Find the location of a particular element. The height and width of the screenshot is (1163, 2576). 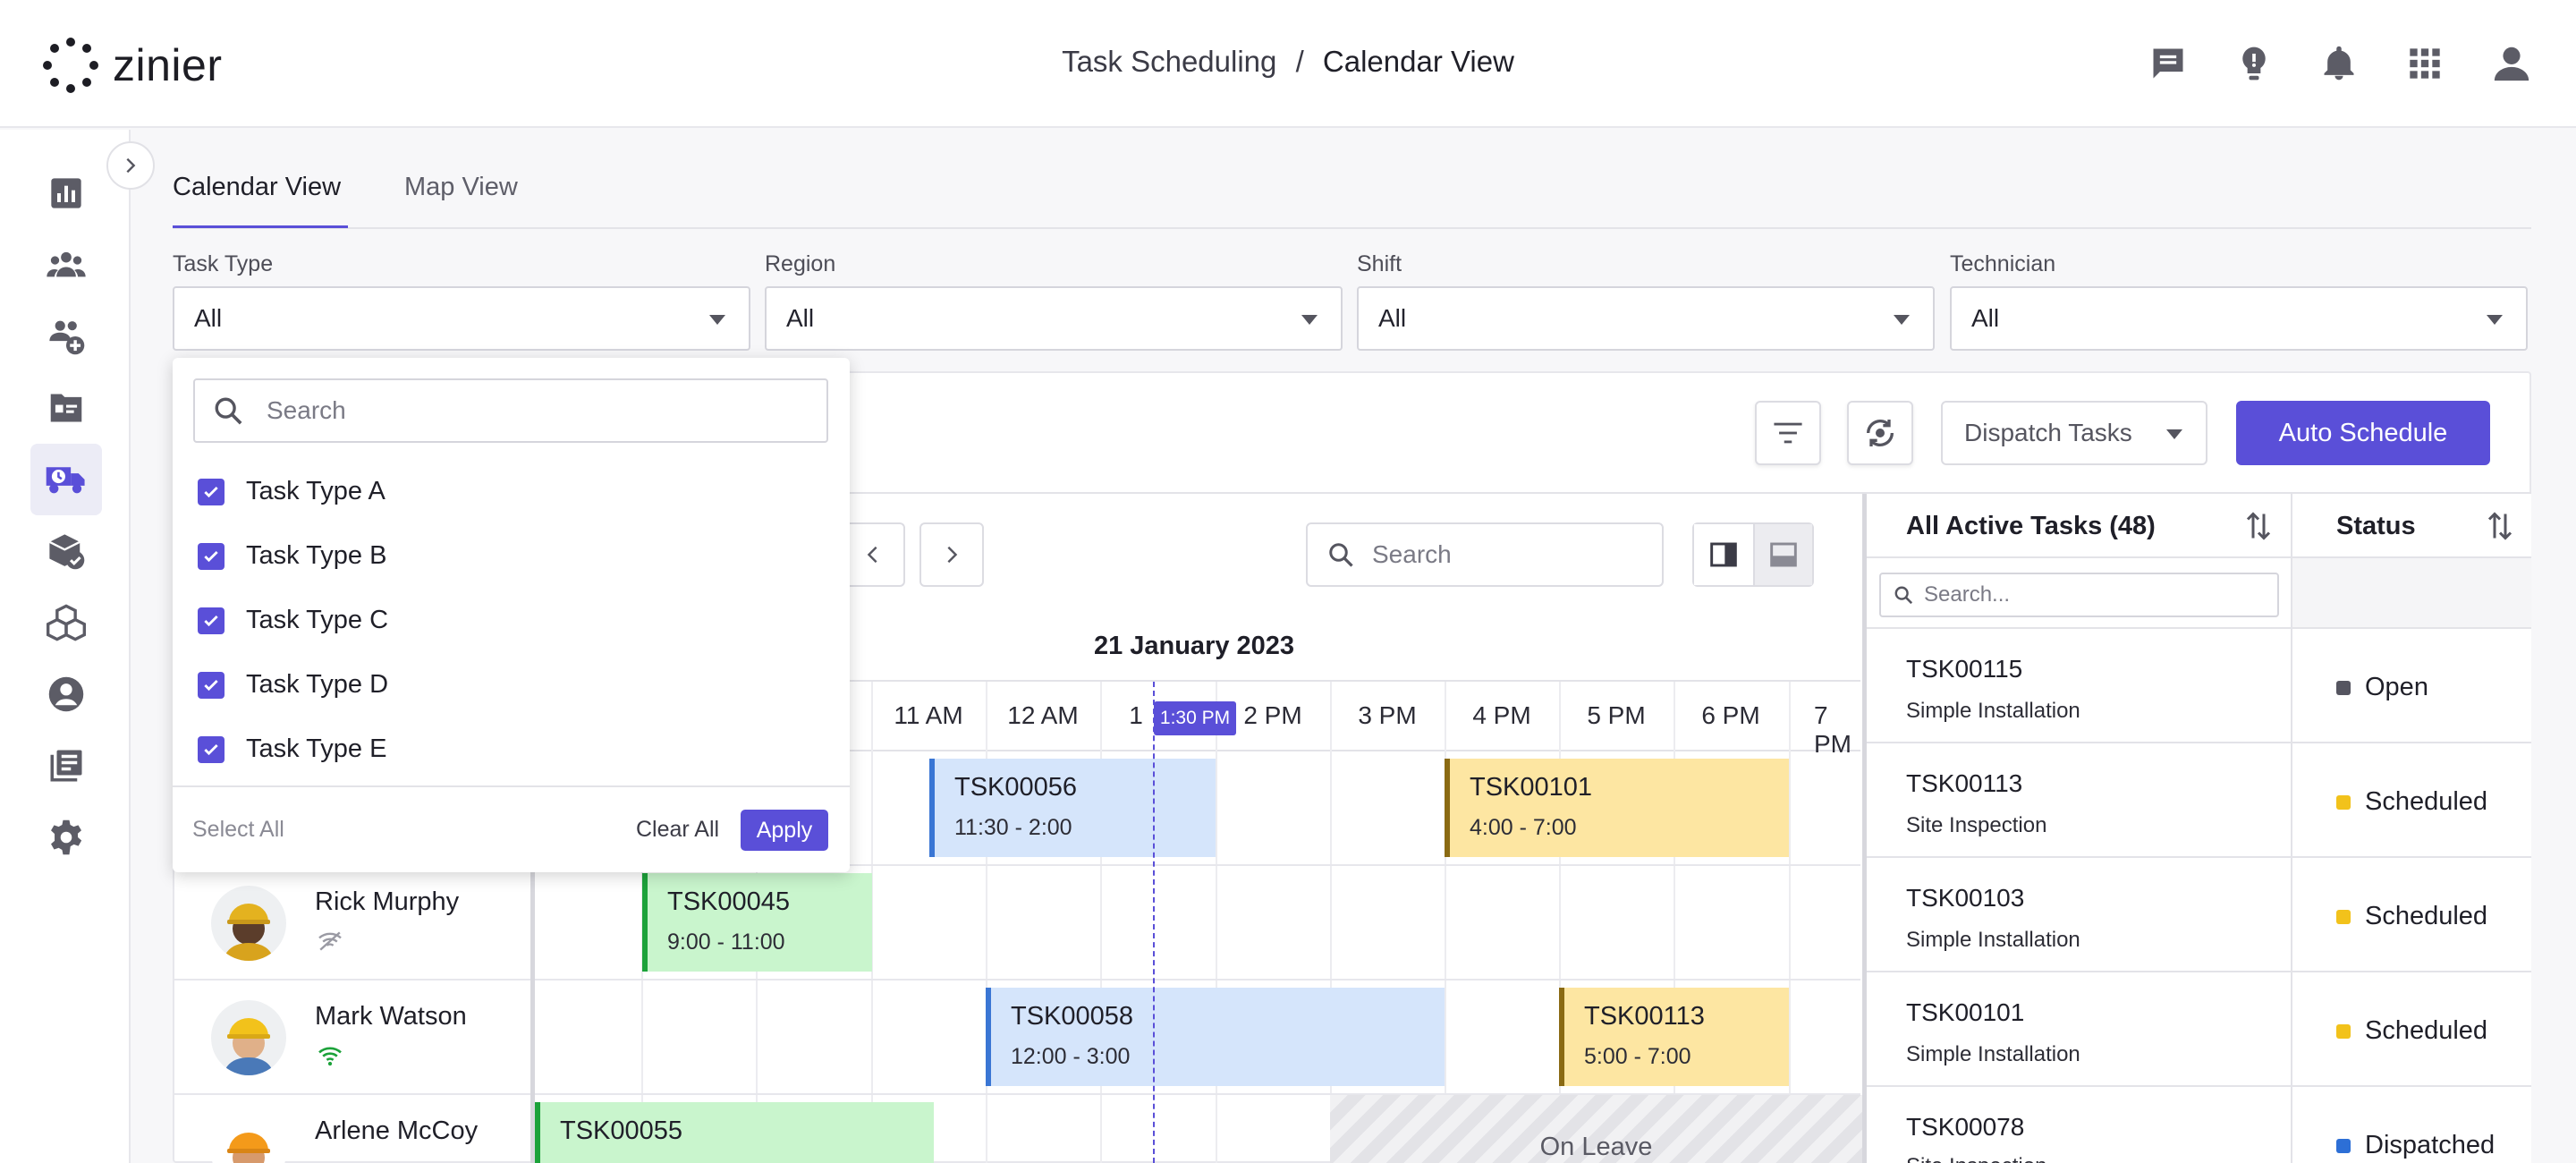

rotate-view-icon is located at coordinates (1880, 433).